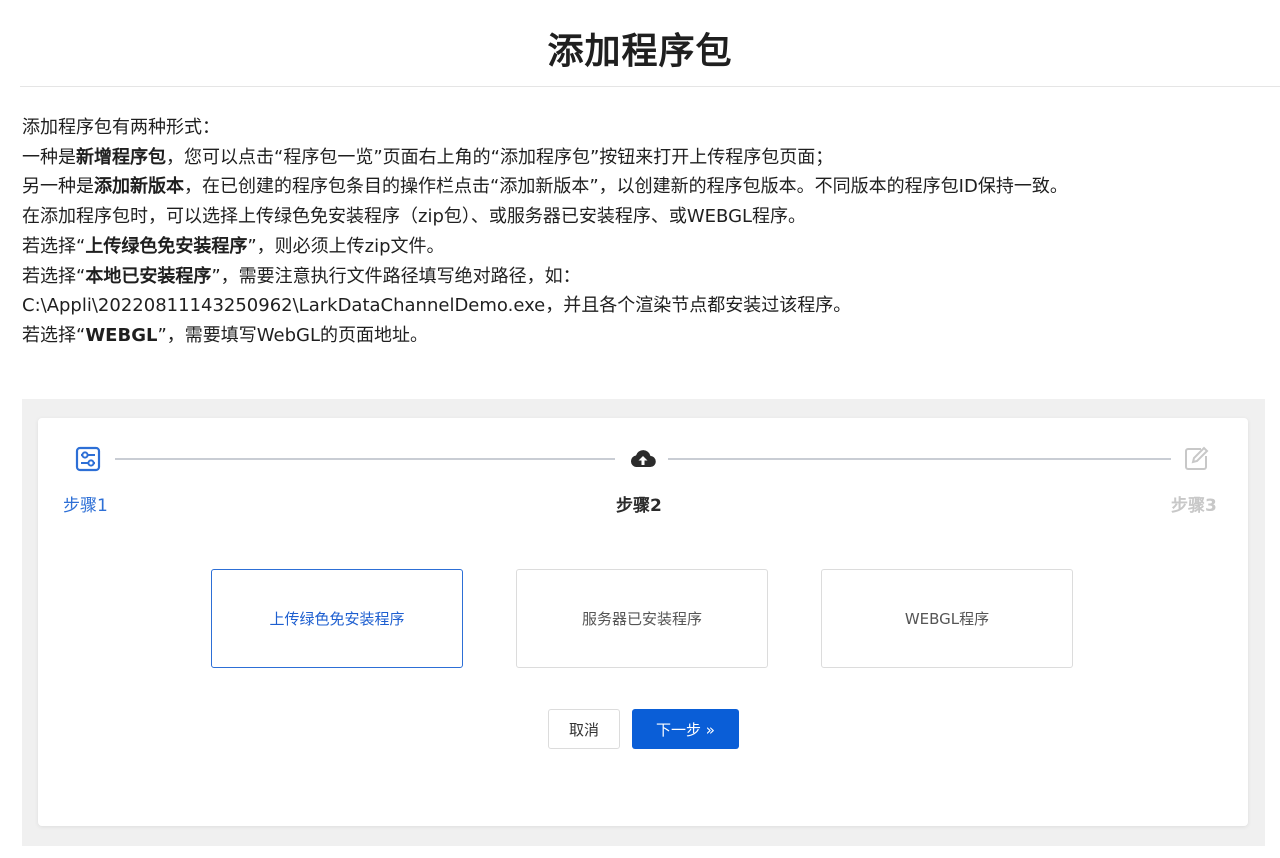 The width and height of the screenshot is (1280, 858). What do you see at coordinates (1194, 506) in the screenshot?
I see `step-3-label: 步骤3` at bounding box center [1194, 506].